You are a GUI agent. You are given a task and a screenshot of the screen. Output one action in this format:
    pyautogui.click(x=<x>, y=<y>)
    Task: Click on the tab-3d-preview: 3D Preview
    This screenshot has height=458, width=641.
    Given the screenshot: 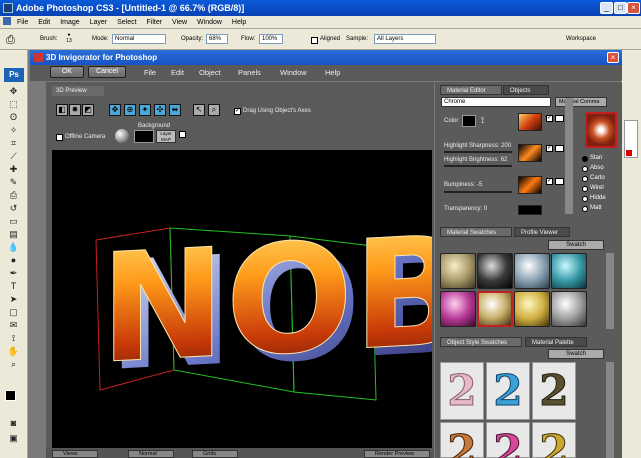 What is the action you would take?
    pyautogui.click(x=78, y=91)
    